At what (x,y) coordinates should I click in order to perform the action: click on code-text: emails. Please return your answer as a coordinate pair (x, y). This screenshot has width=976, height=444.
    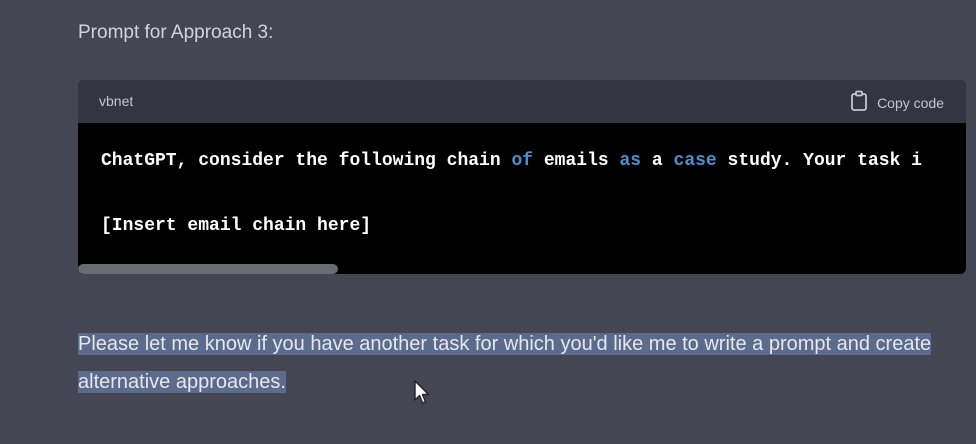
    Looking at the image, I should click on (576, 161).